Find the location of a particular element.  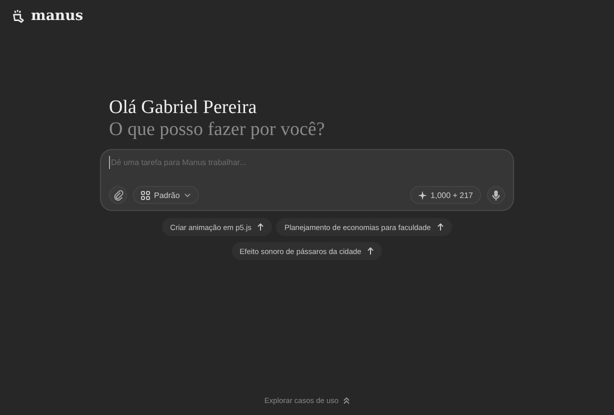

microphone-button is located at coordinates (496, 195).